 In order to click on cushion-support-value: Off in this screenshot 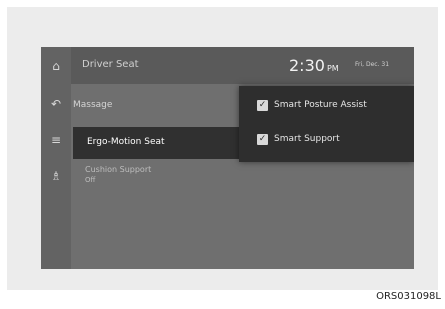, I will do `click(90, 180)`.